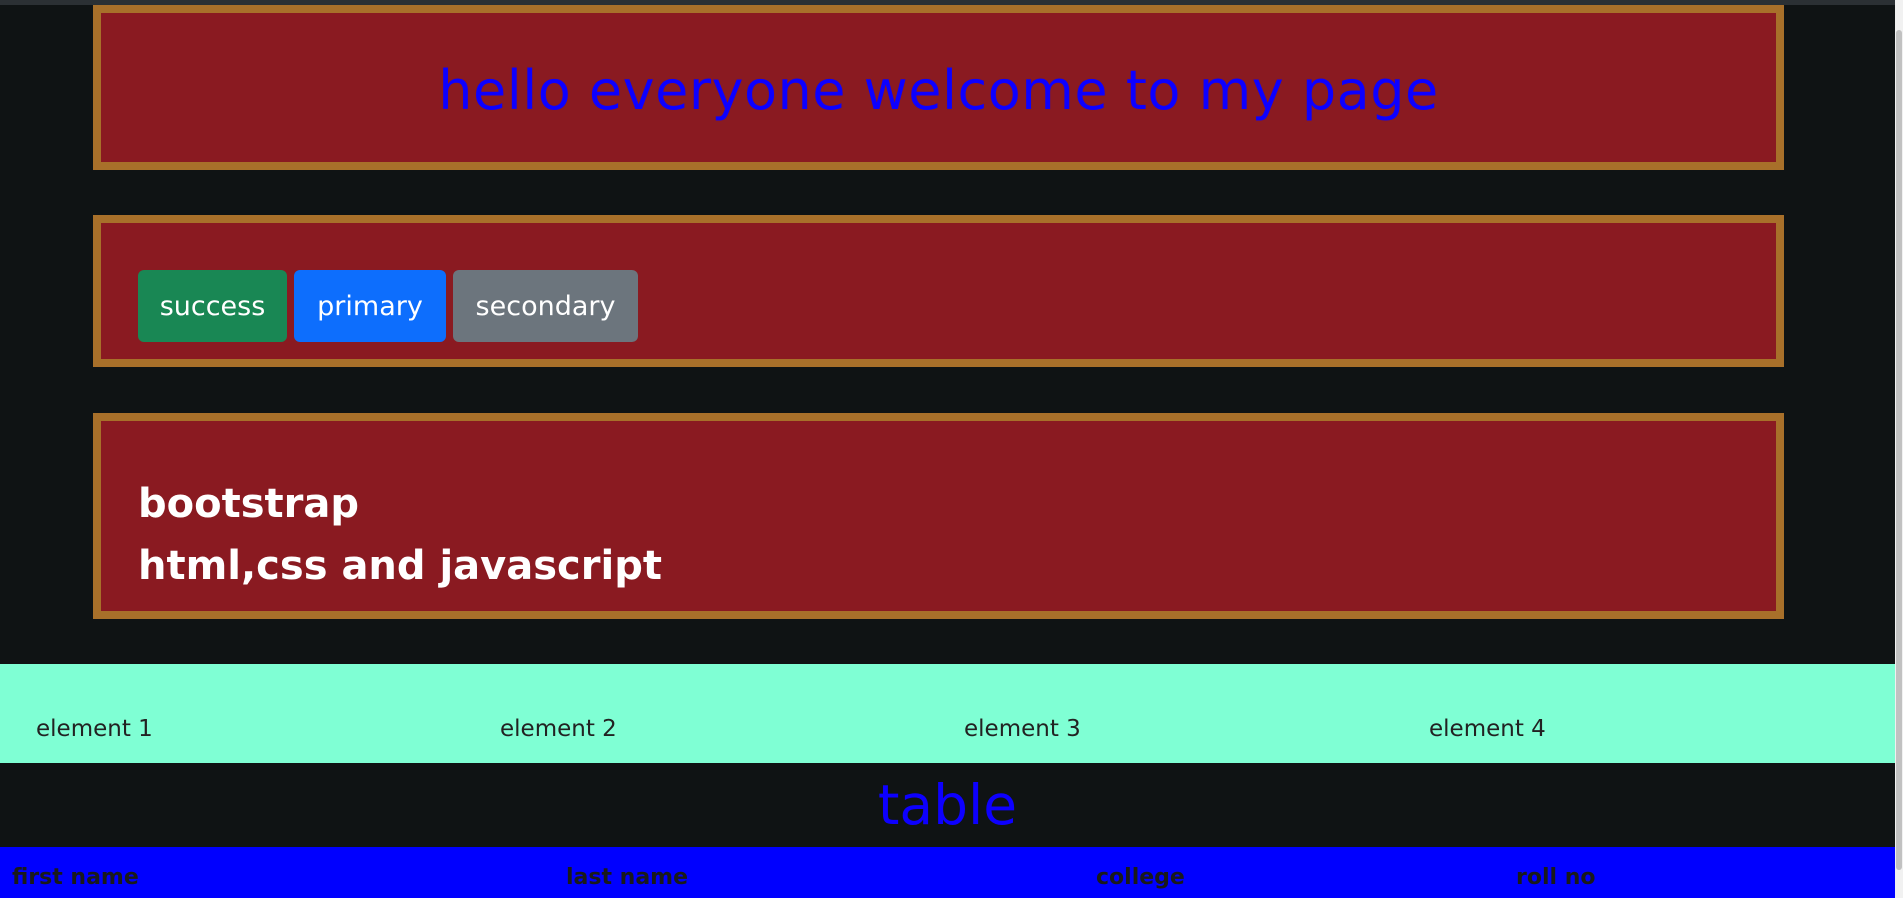 The height and width of the screenshot is (898, 1903). I want to click on elements-row: element 1 element 2 element 3 element 4, so click(947, 713).